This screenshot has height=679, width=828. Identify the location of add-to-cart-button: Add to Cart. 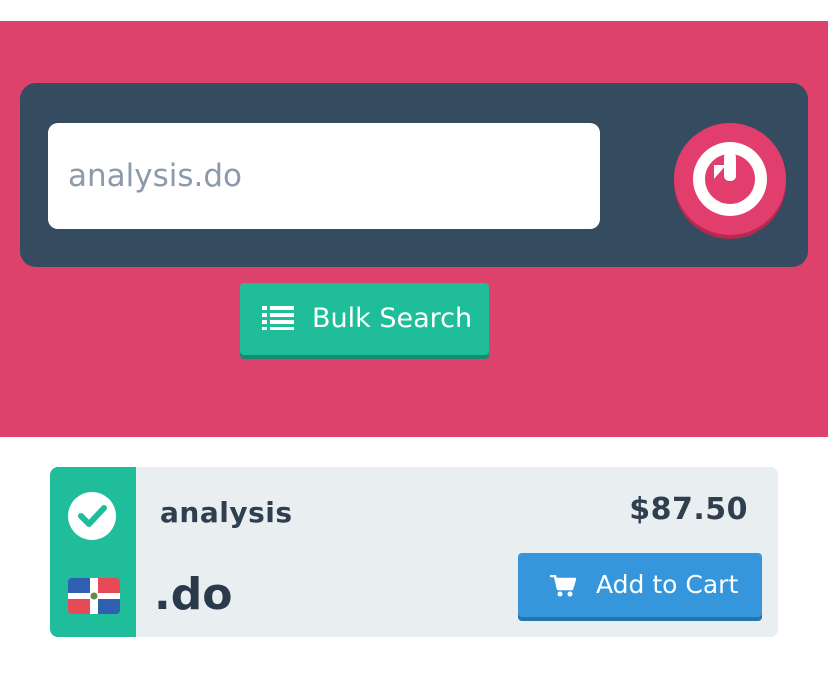
(640, 585).